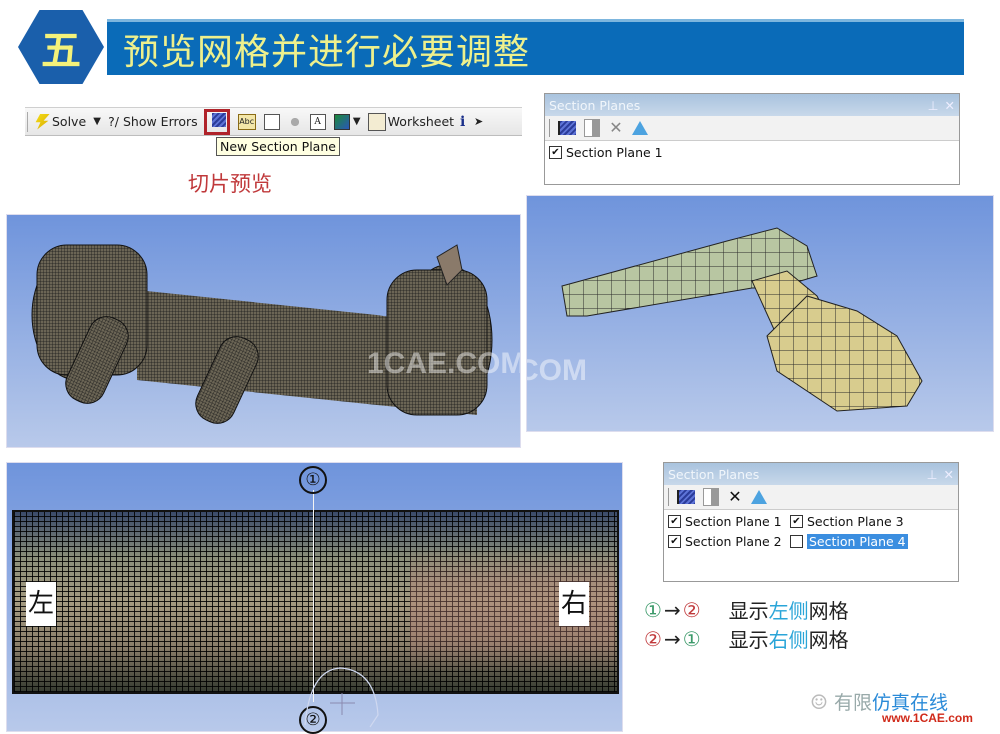 This screenshot has width=1000, height=734. What do you see at coordinates (230, 184) in the screenshot?
I see `slice-preview-caption: 切片预览` at bounding box center [230, 184].